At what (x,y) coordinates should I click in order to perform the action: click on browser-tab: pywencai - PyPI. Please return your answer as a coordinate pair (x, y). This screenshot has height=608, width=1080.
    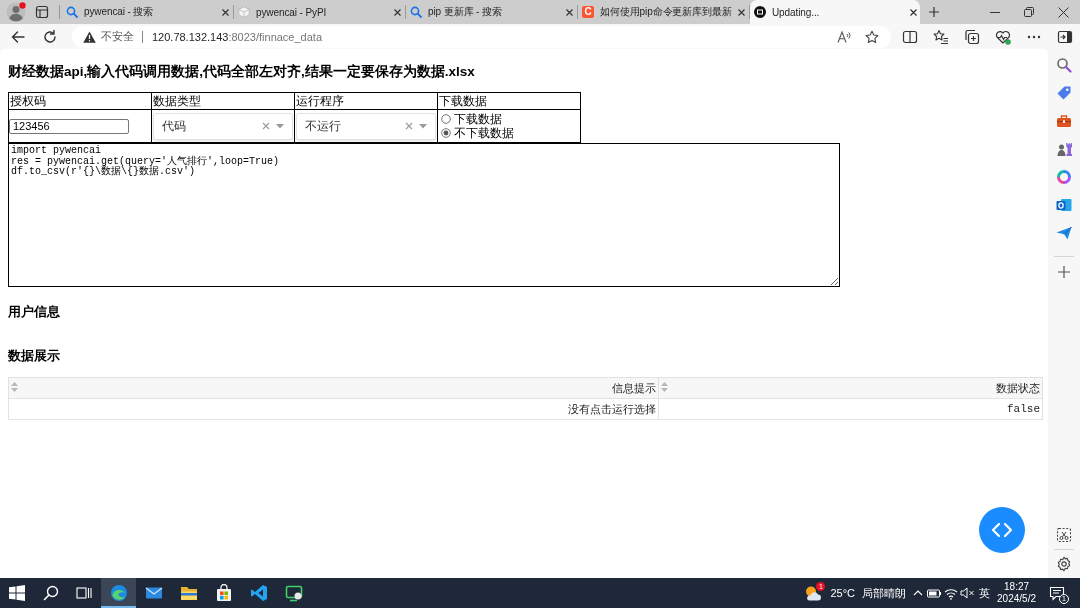
    Looking at the image, I should click on (319, 12).